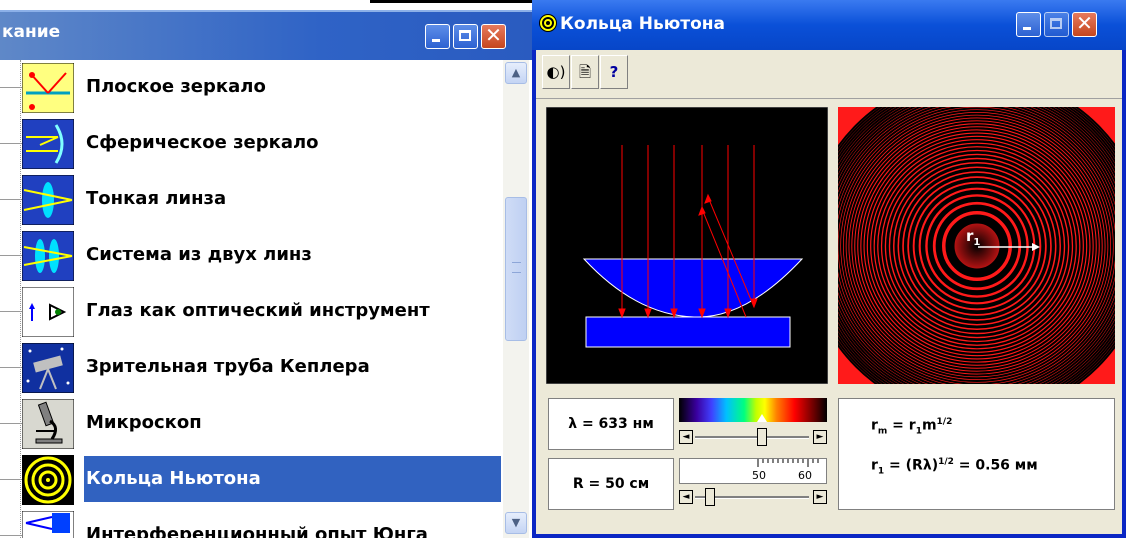 The image size is (1126, 538). What do you see at coordinates (48, 480) in the screenshot?
I see `newton-rings-icon` at bounding box center [48, 480].